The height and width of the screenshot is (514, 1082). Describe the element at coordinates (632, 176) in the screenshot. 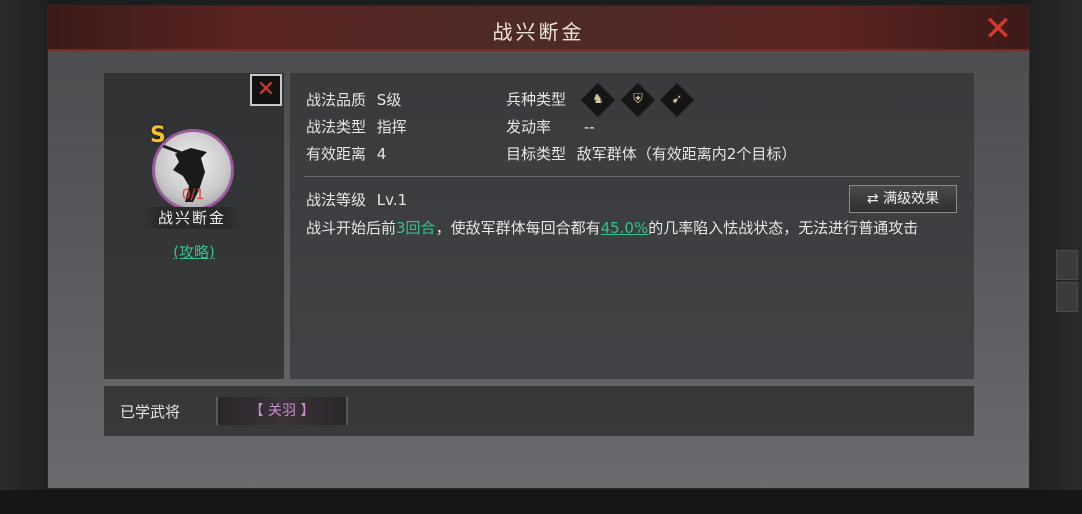

I see `divider` at that location.